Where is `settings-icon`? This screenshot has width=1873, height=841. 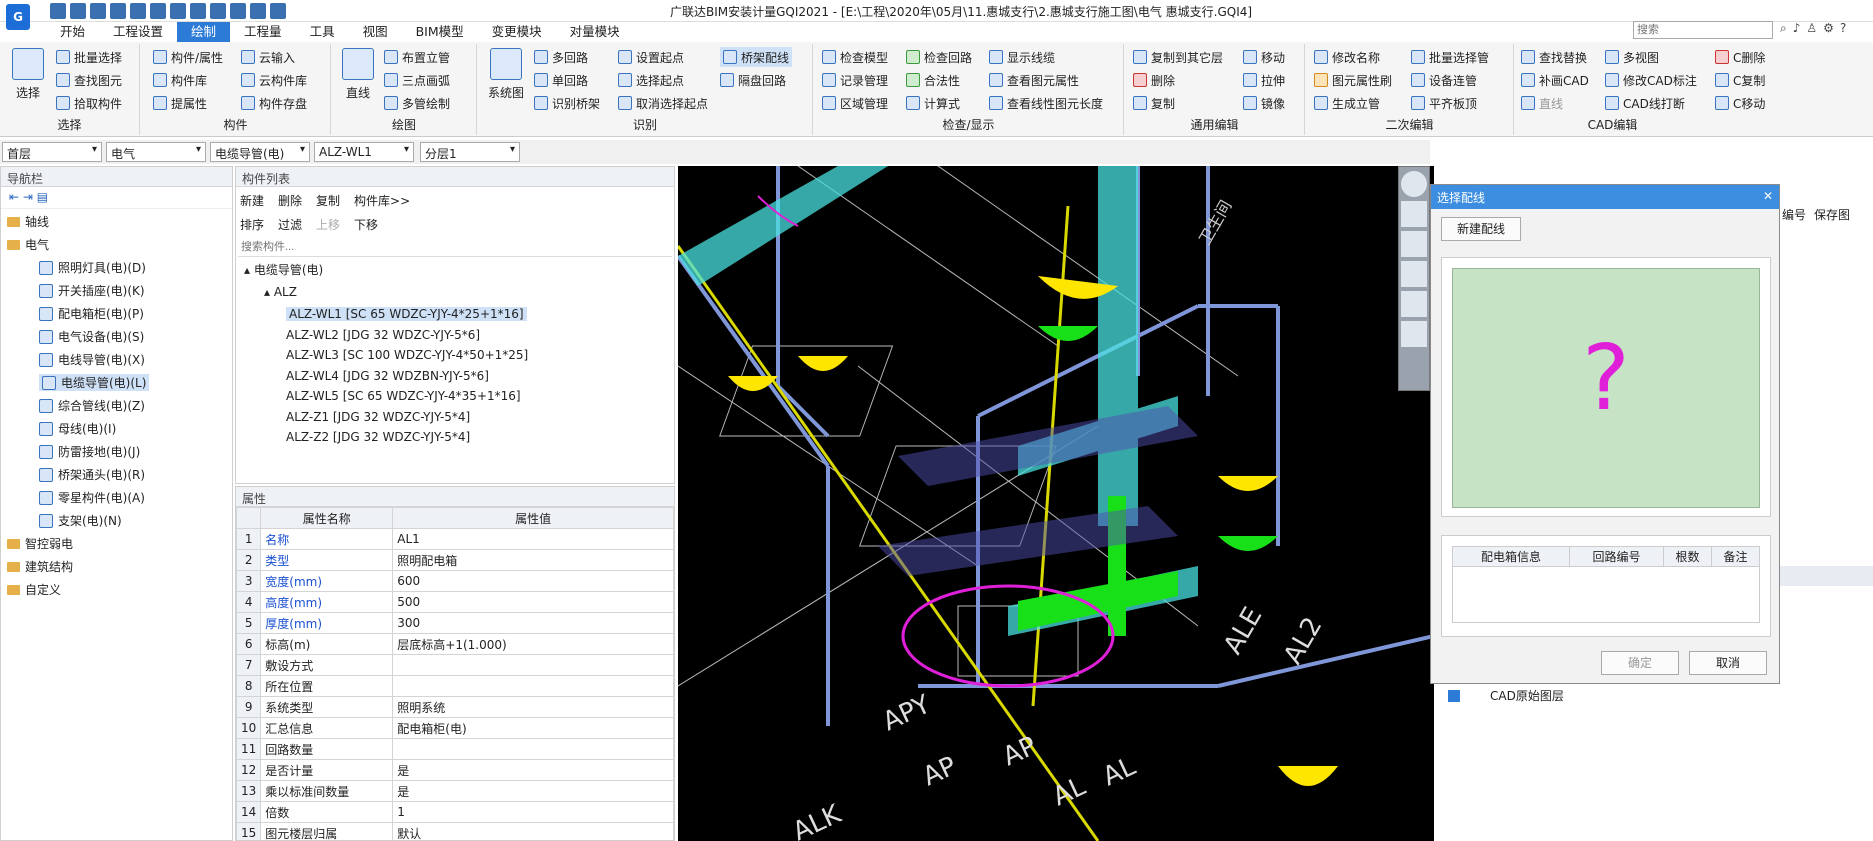 settings-icon is located at coordinates (218, 11).